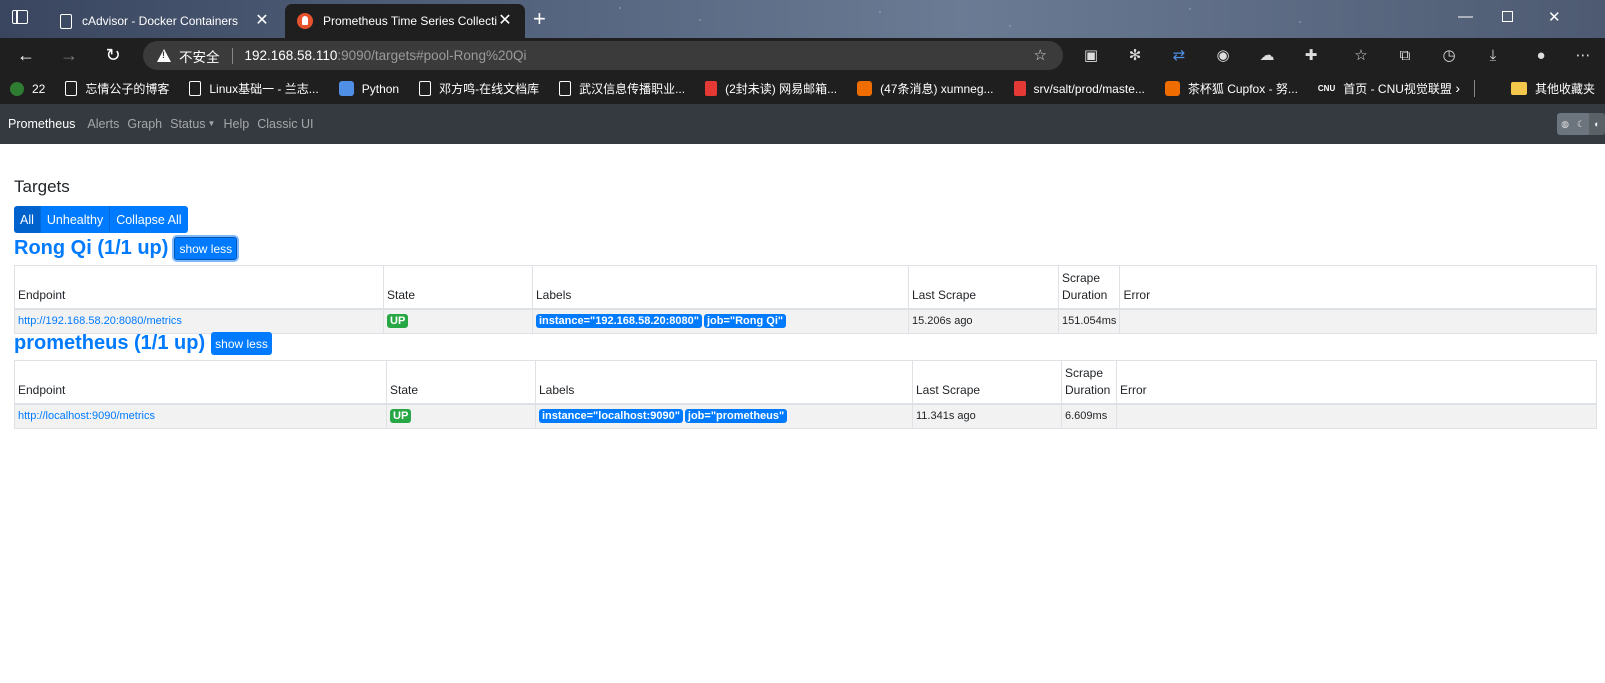  What do you see at coordinates (479, 88) in the screenshot?
I see `bookmark-item: 邓方鸣-在线文档库` at bounding box center [479, 88].